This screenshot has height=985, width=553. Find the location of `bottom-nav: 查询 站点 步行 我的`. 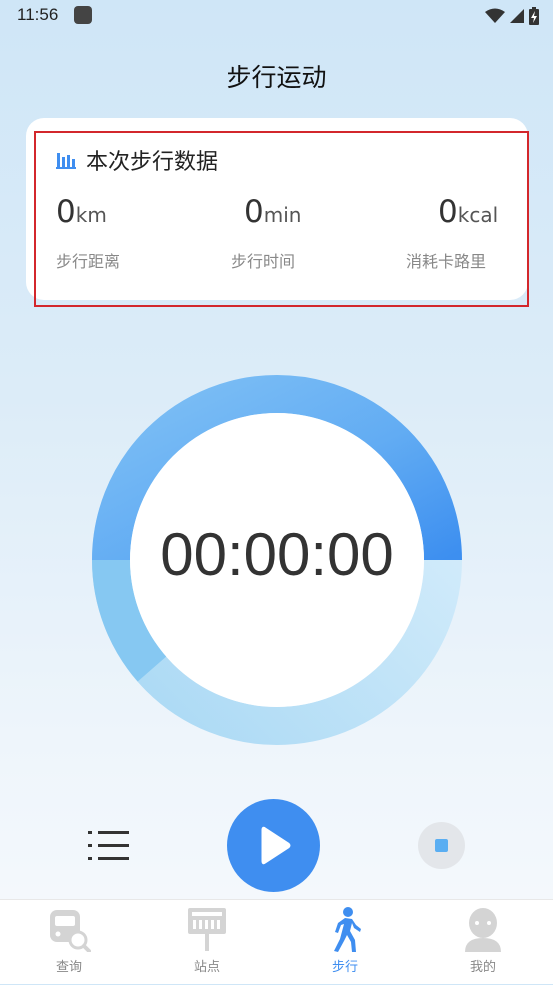

bottom-nav: 查询 站点 步行 我的 is located at coordinates (276, 941).